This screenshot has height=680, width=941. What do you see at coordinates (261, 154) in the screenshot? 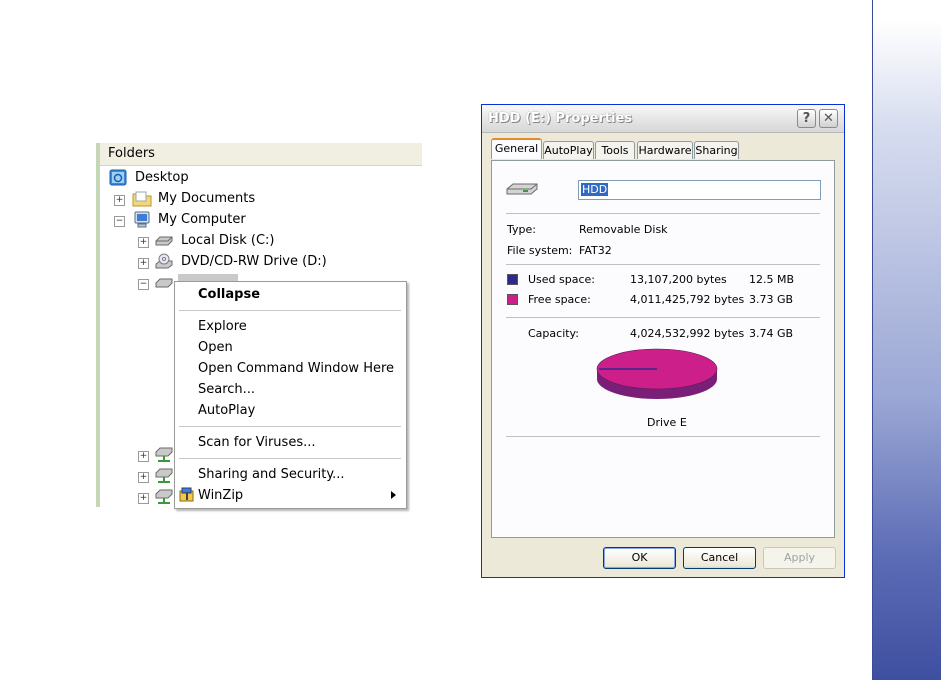
I see `folders-header: Folders` at bounding box center [261, 154].